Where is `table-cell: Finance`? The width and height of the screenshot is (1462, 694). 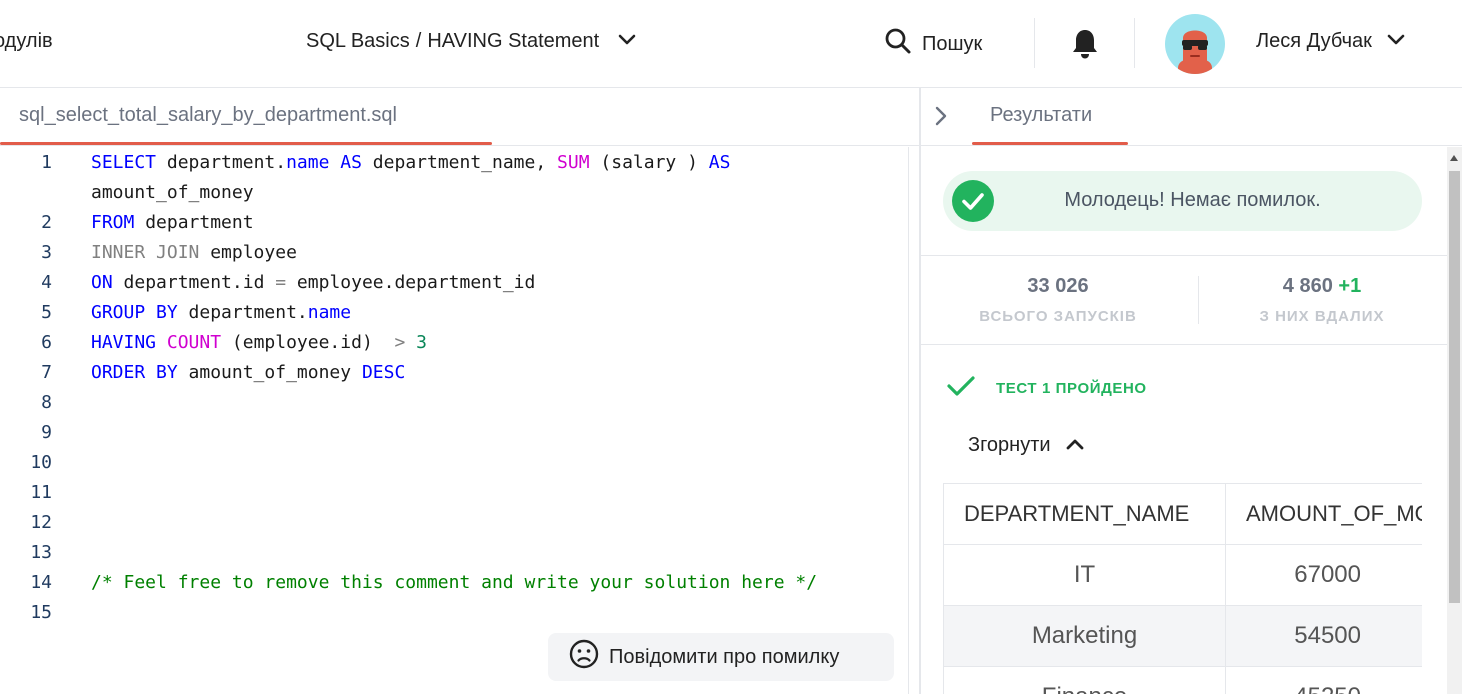 table-cell: Finance is located at coordinates (1084, 680).